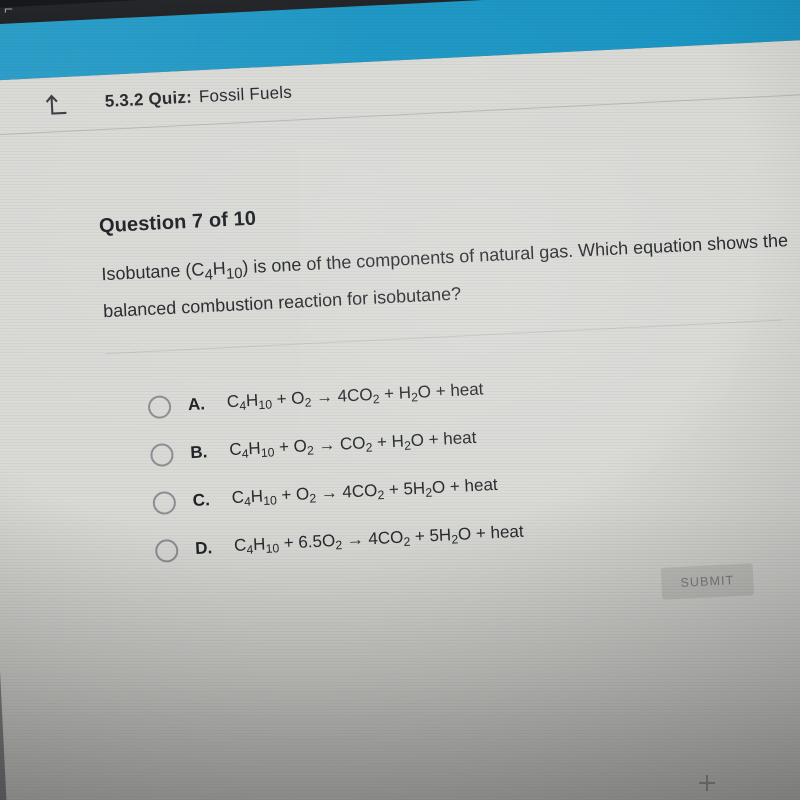 The height and width of the screenshot is (800, 800). What do you see at coordinates (148, 99) in the screenshot?
I see `quiz-number-label: 5.3.2 Quiz:` at bounding box center [148, 99].